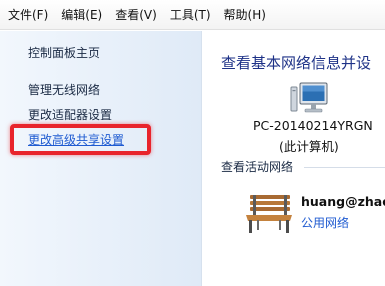 The width and height of the screenshot is (385, 286). What do you see at coordinates (64, 52) in the screenshot?
I see `control-panel-home-link: 控制面板主页` at bounding box center [64, 52].